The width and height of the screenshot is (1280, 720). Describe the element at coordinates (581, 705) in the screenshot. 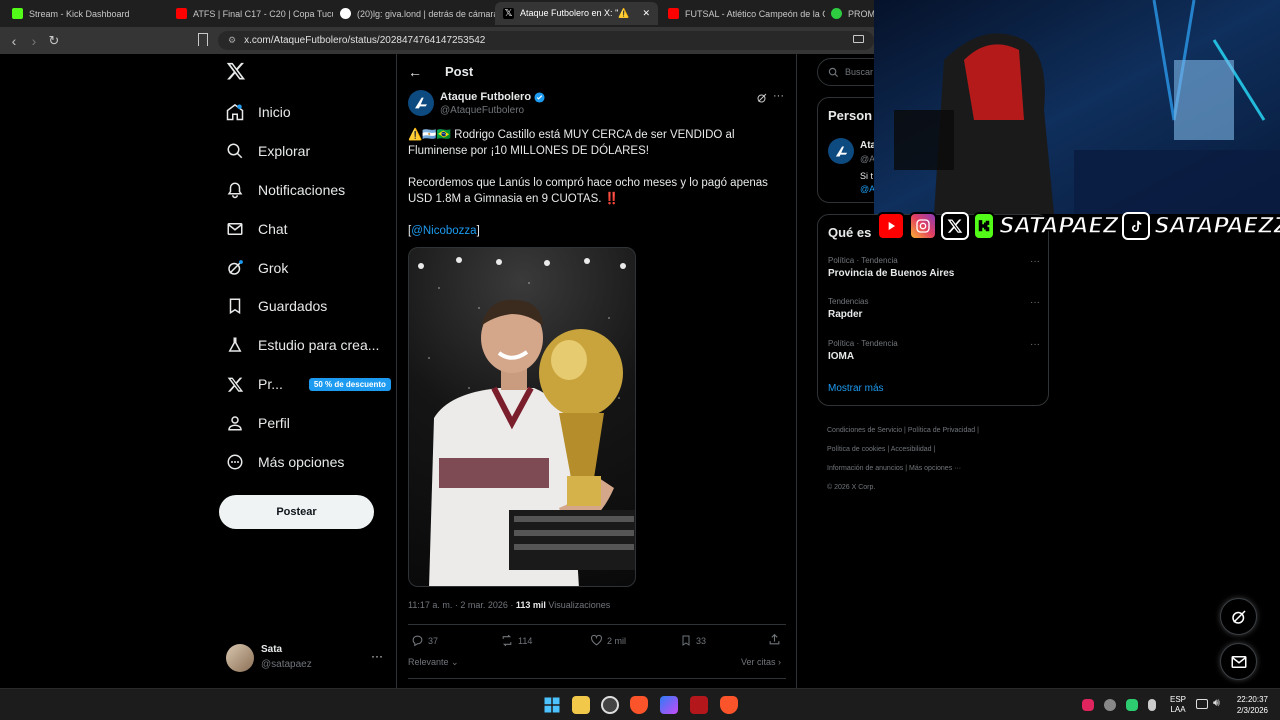

I see `file-explorer-icon` at that location.